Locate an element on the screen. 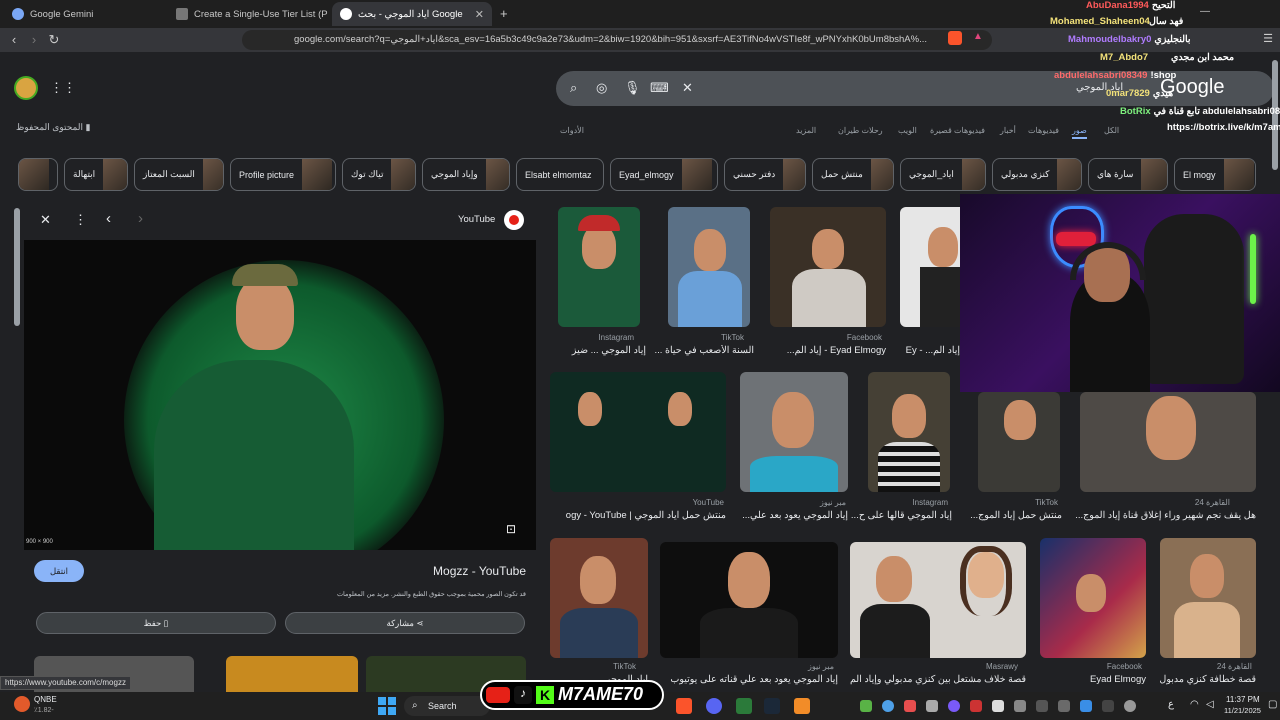  chip-more is located at coordinates (38, 174).